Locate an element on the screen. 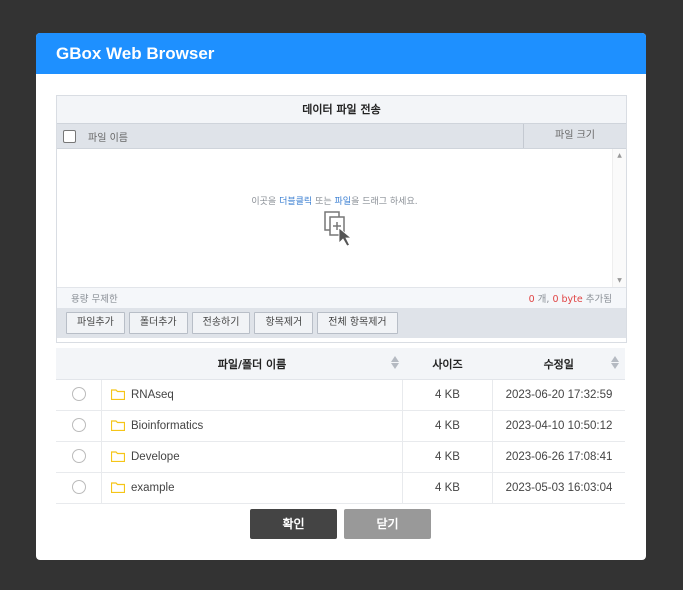  scroll-down-icon: ▼ is located at coordinates (619, 280).